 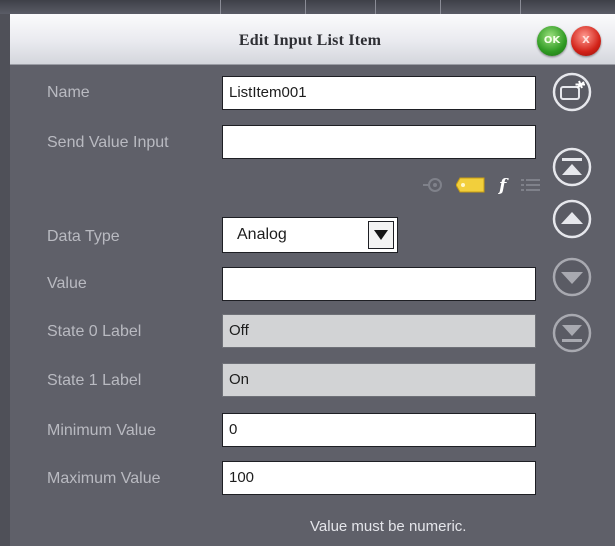 What do you see at coordinates (379, 380) in the screenshot?
I see `state-1-label-field: On` at bounding box center [379, 380].